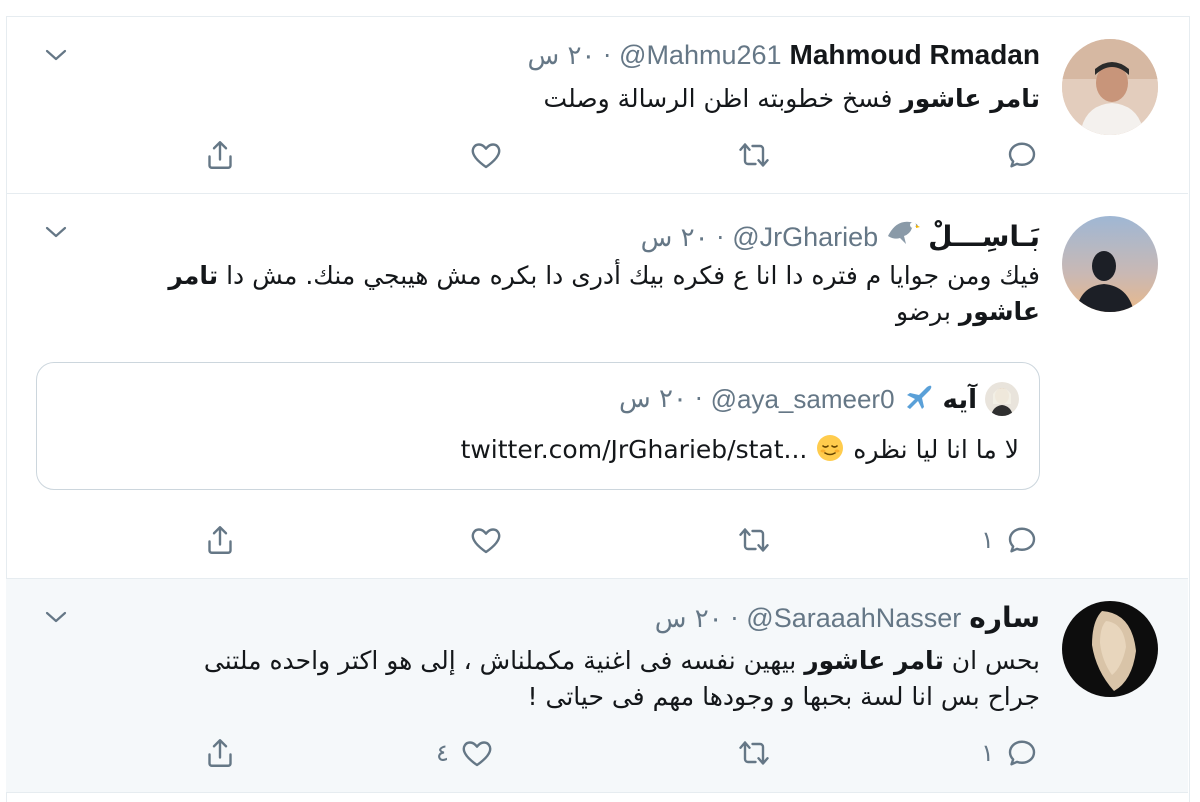  I want to click on relieved-face-emoji, so click(830, 451).